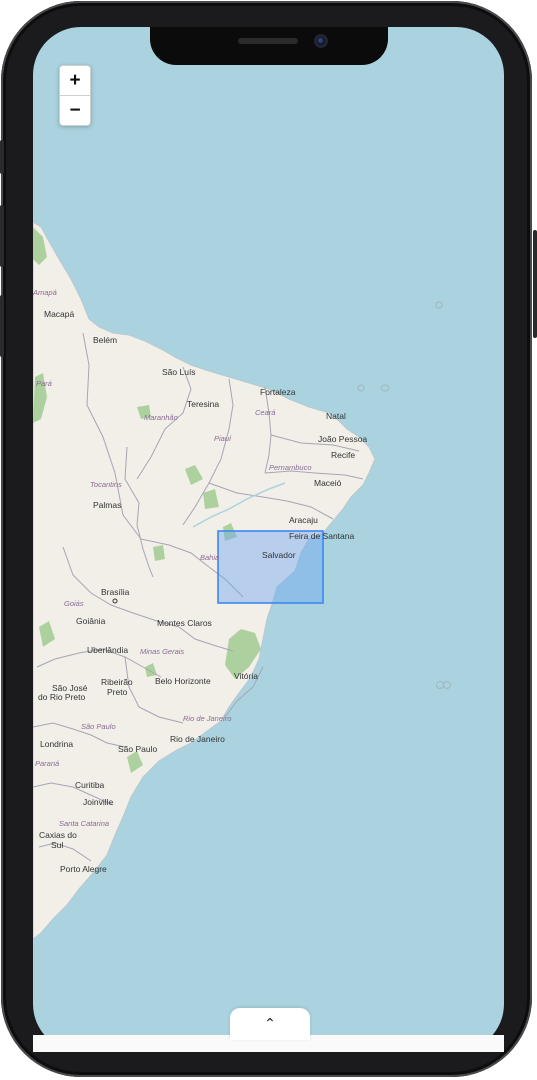 The image size is (537, 1080). Describe the element at coordinates (203, 404) in the screenshot. I see `city-label: Teresina` at that location.